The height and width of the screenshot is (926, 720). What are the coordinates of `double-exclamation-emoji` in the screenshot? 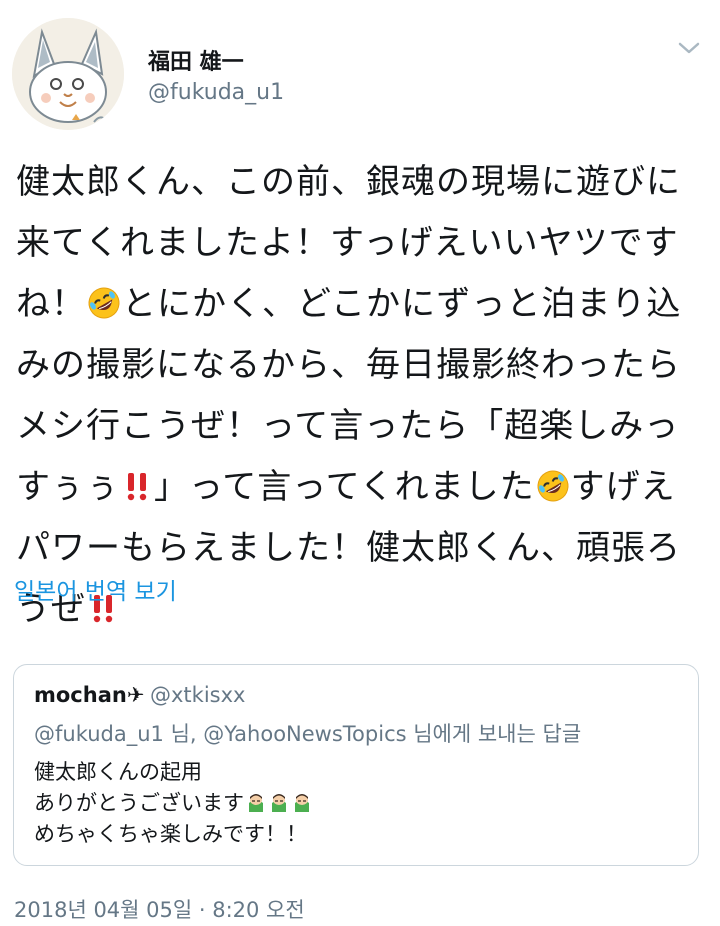 It's located at (137, 481).